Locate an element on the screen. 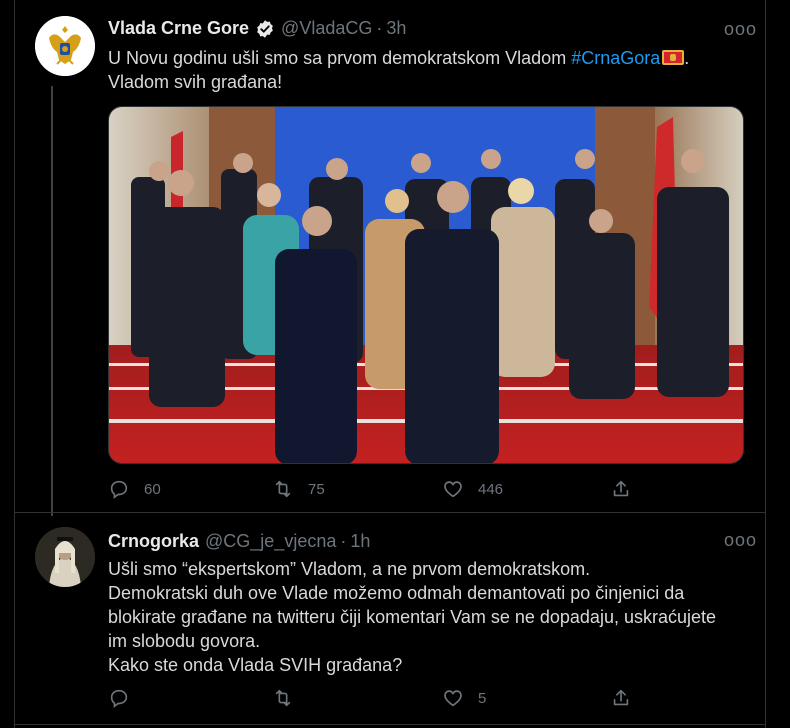 This screenshot has width=790, height=728. timestamp: 3h is located at coordinates (396, 28).